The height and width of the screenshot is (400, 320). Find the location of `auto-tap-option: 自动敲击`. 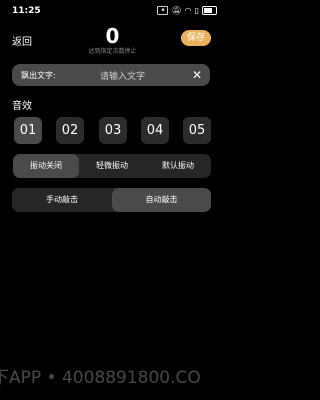

auto-tap-option: 自动敲击 is located at coordinates (161, 200).